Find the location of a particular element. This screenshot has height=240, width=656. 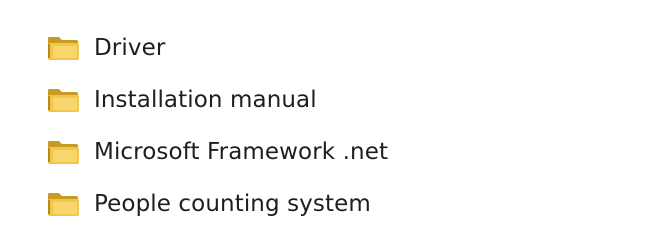

folder-label: Driver is located at coordinates (130, 47).